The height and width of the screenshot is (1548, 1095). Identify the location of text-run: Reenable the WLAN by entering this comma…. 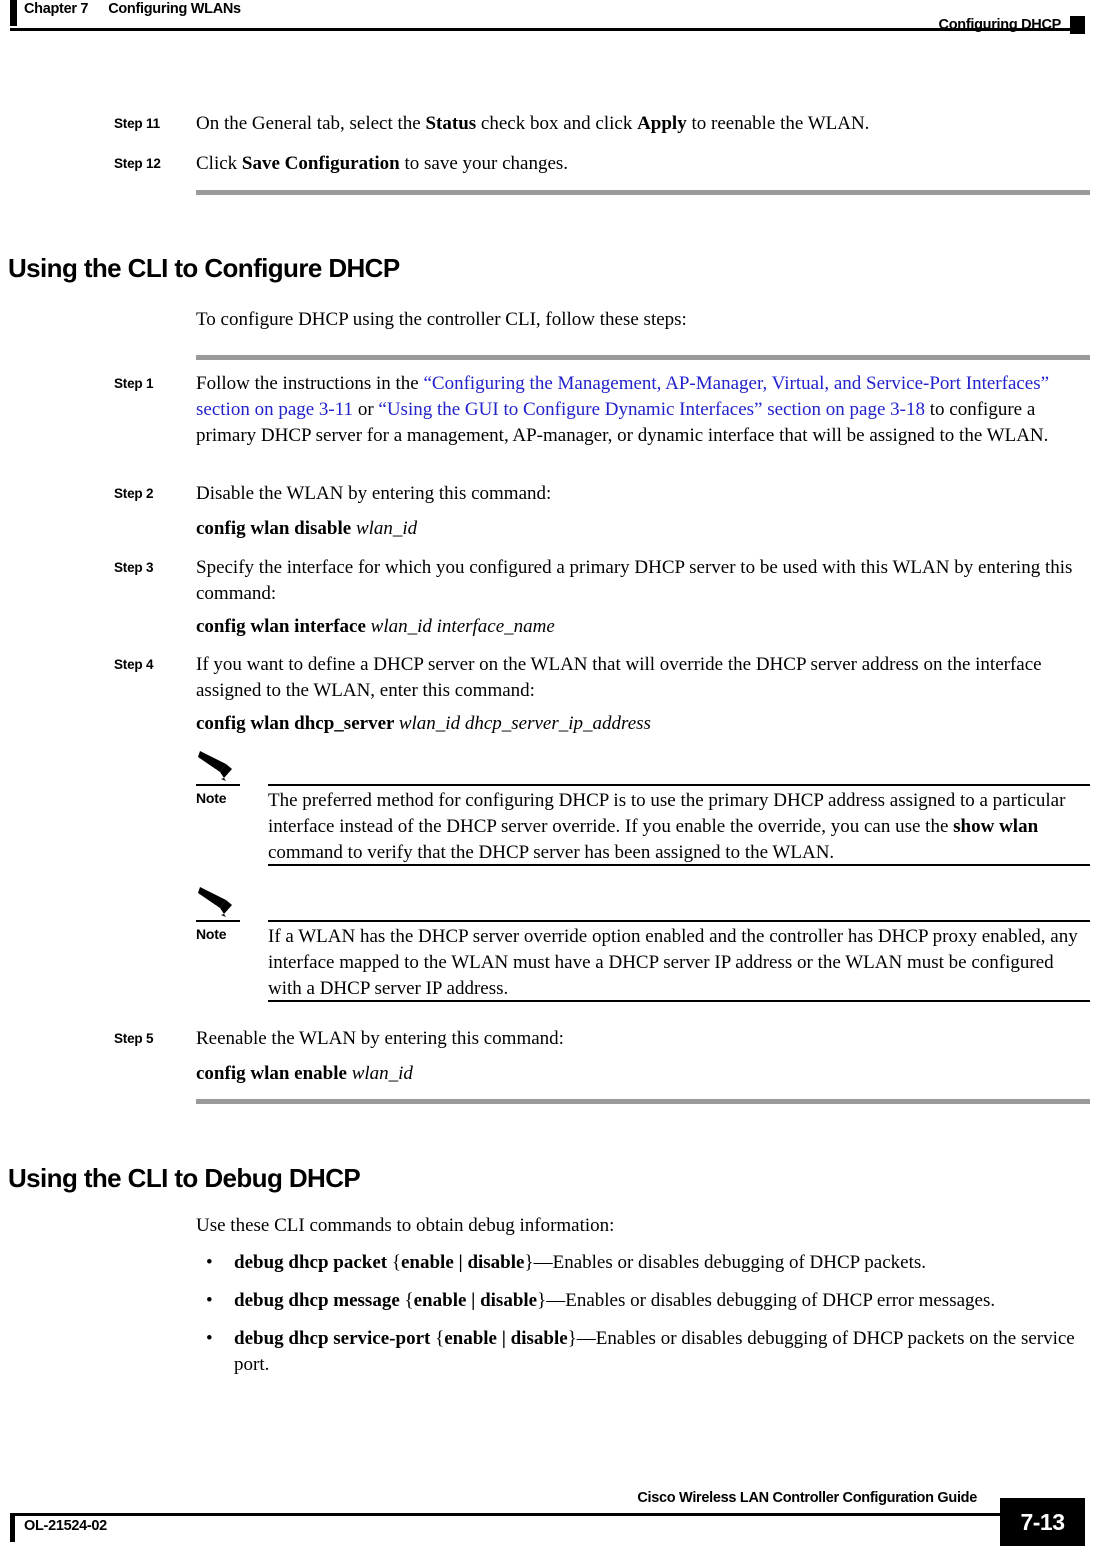
(380, 1038).